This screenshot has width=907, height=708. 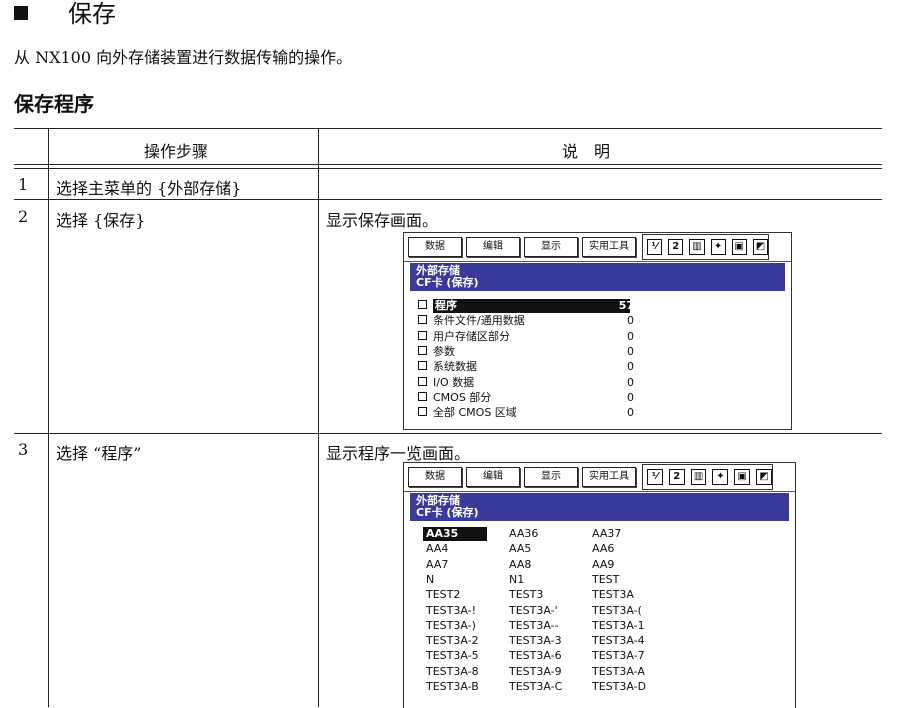 What do you see at coordinates (526, 413) in the screenshot?
I see `save-item: 全部 CMOS 区域 0` at bounding box center [526, 413].